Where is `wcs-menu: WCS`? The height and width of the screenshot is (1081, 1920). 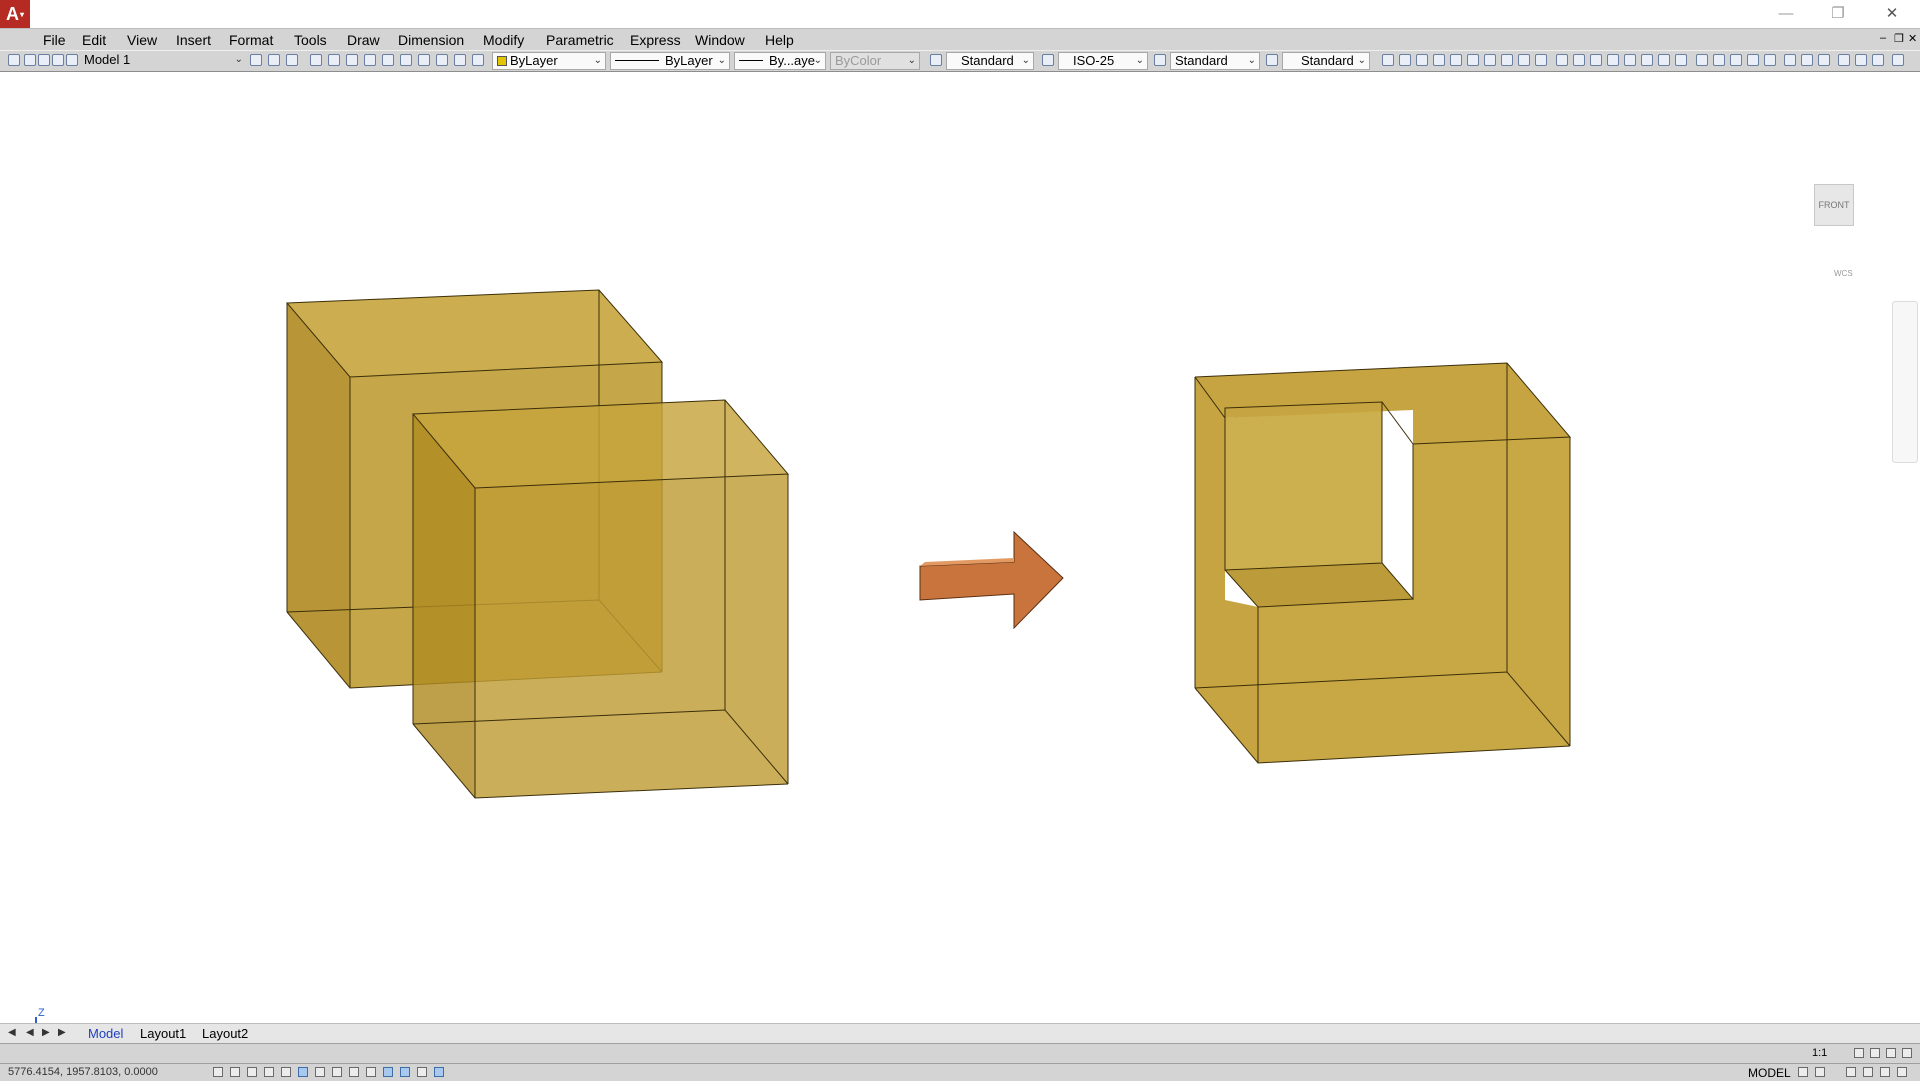 wcs-menu: WCS is located at coordinates (1843, 273).